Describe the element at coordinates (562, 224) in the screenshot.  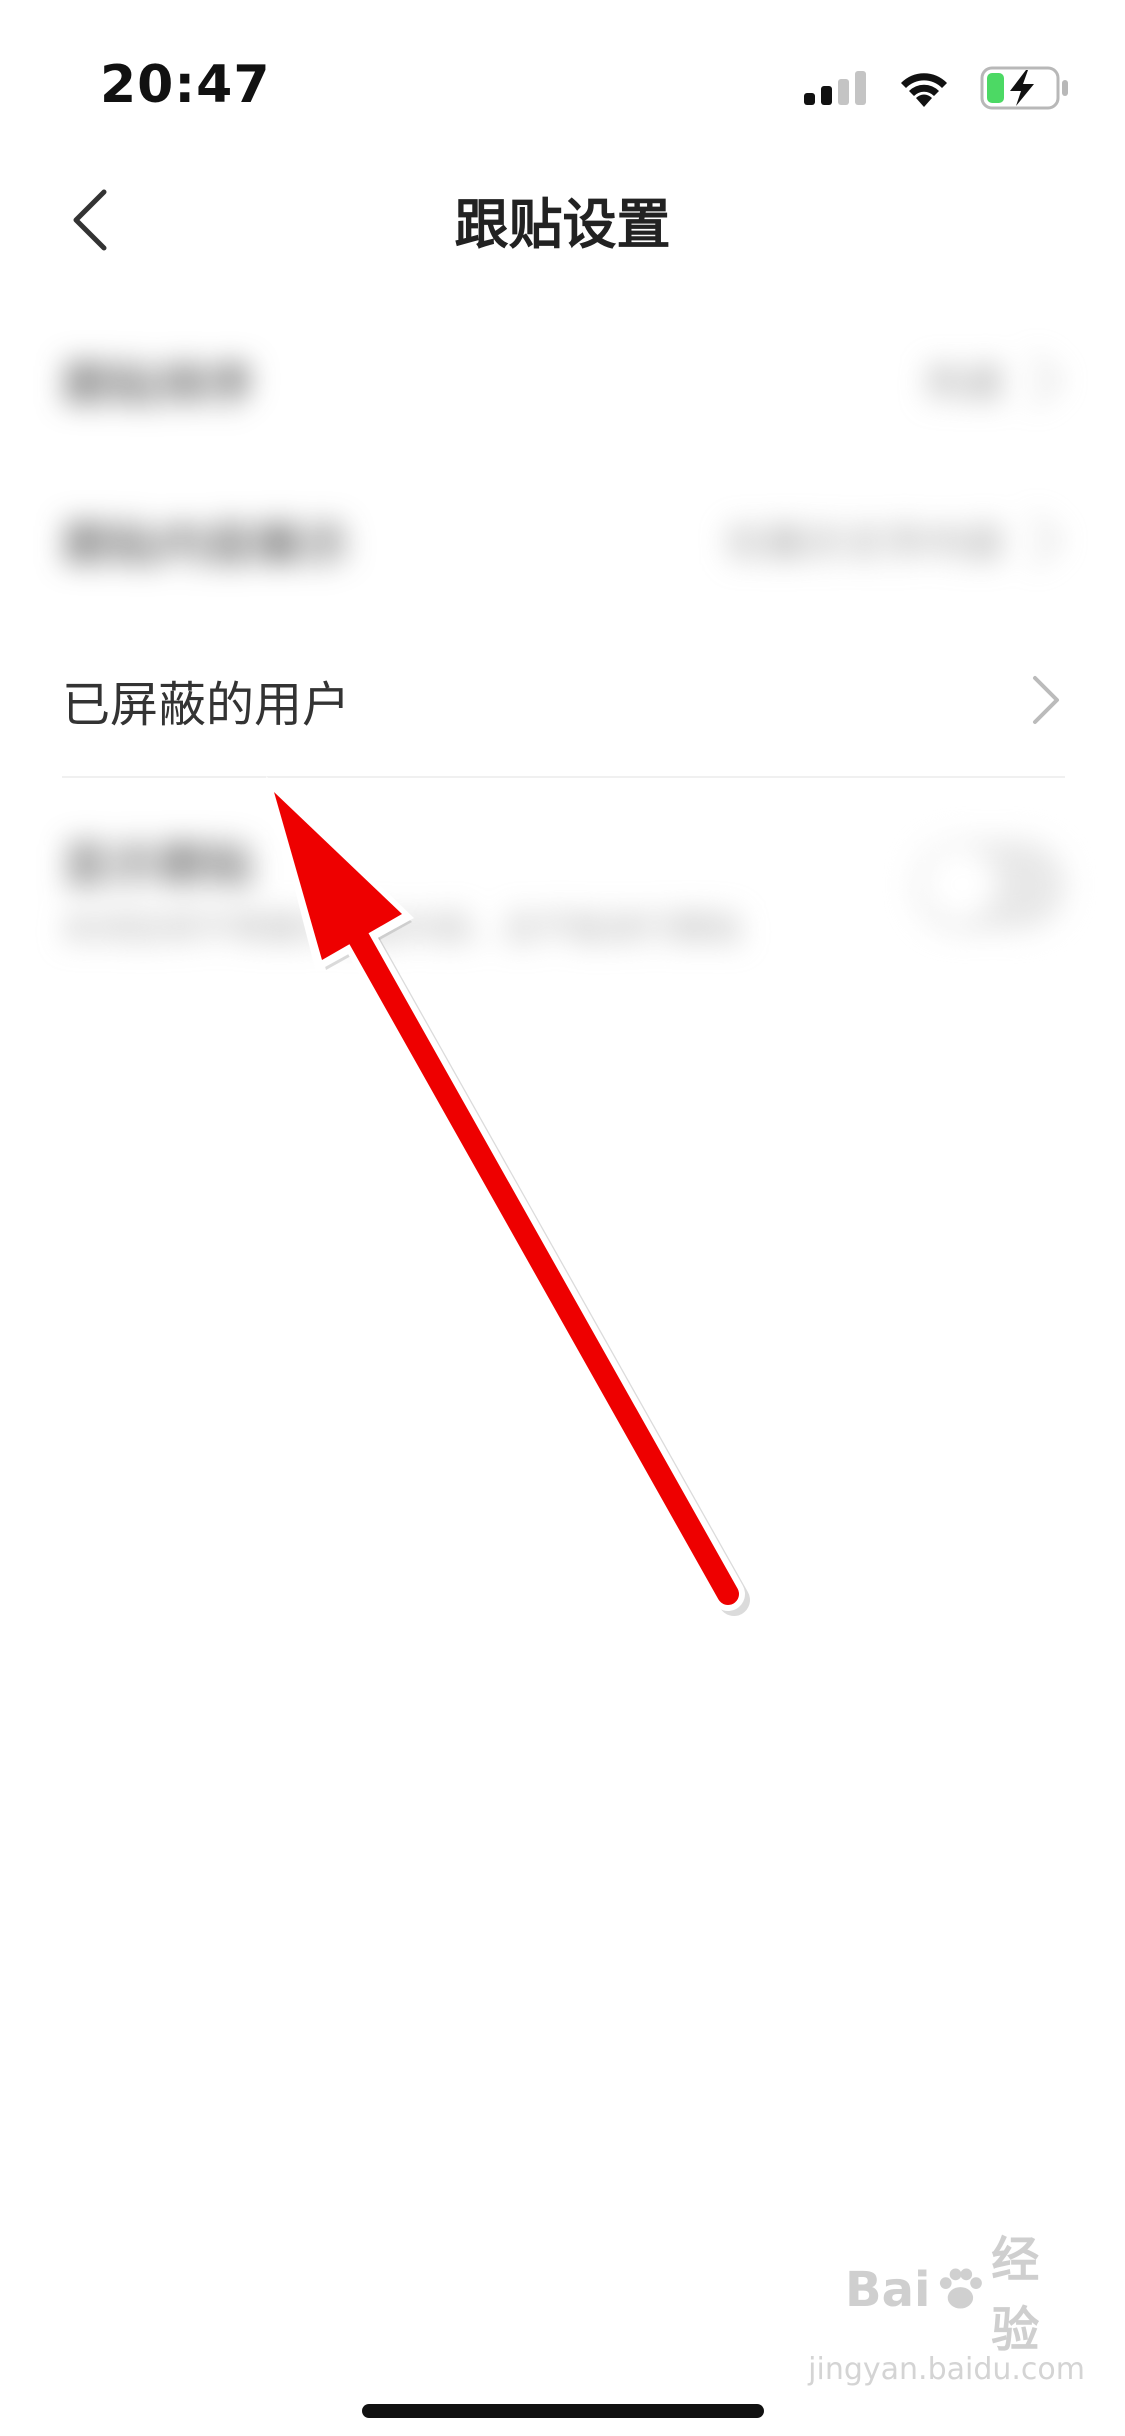
I see `page-title: 跟贴设置` at that location.